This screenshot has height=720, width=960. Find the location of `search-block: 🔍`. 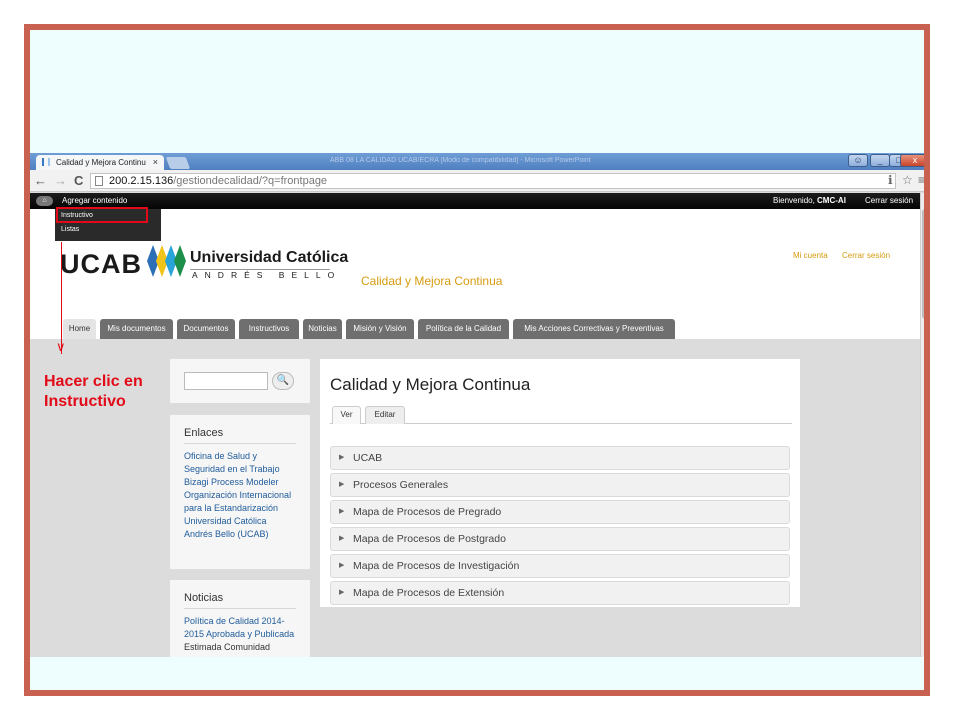

search-block: 🔍 is located at coordinates (240, 381).